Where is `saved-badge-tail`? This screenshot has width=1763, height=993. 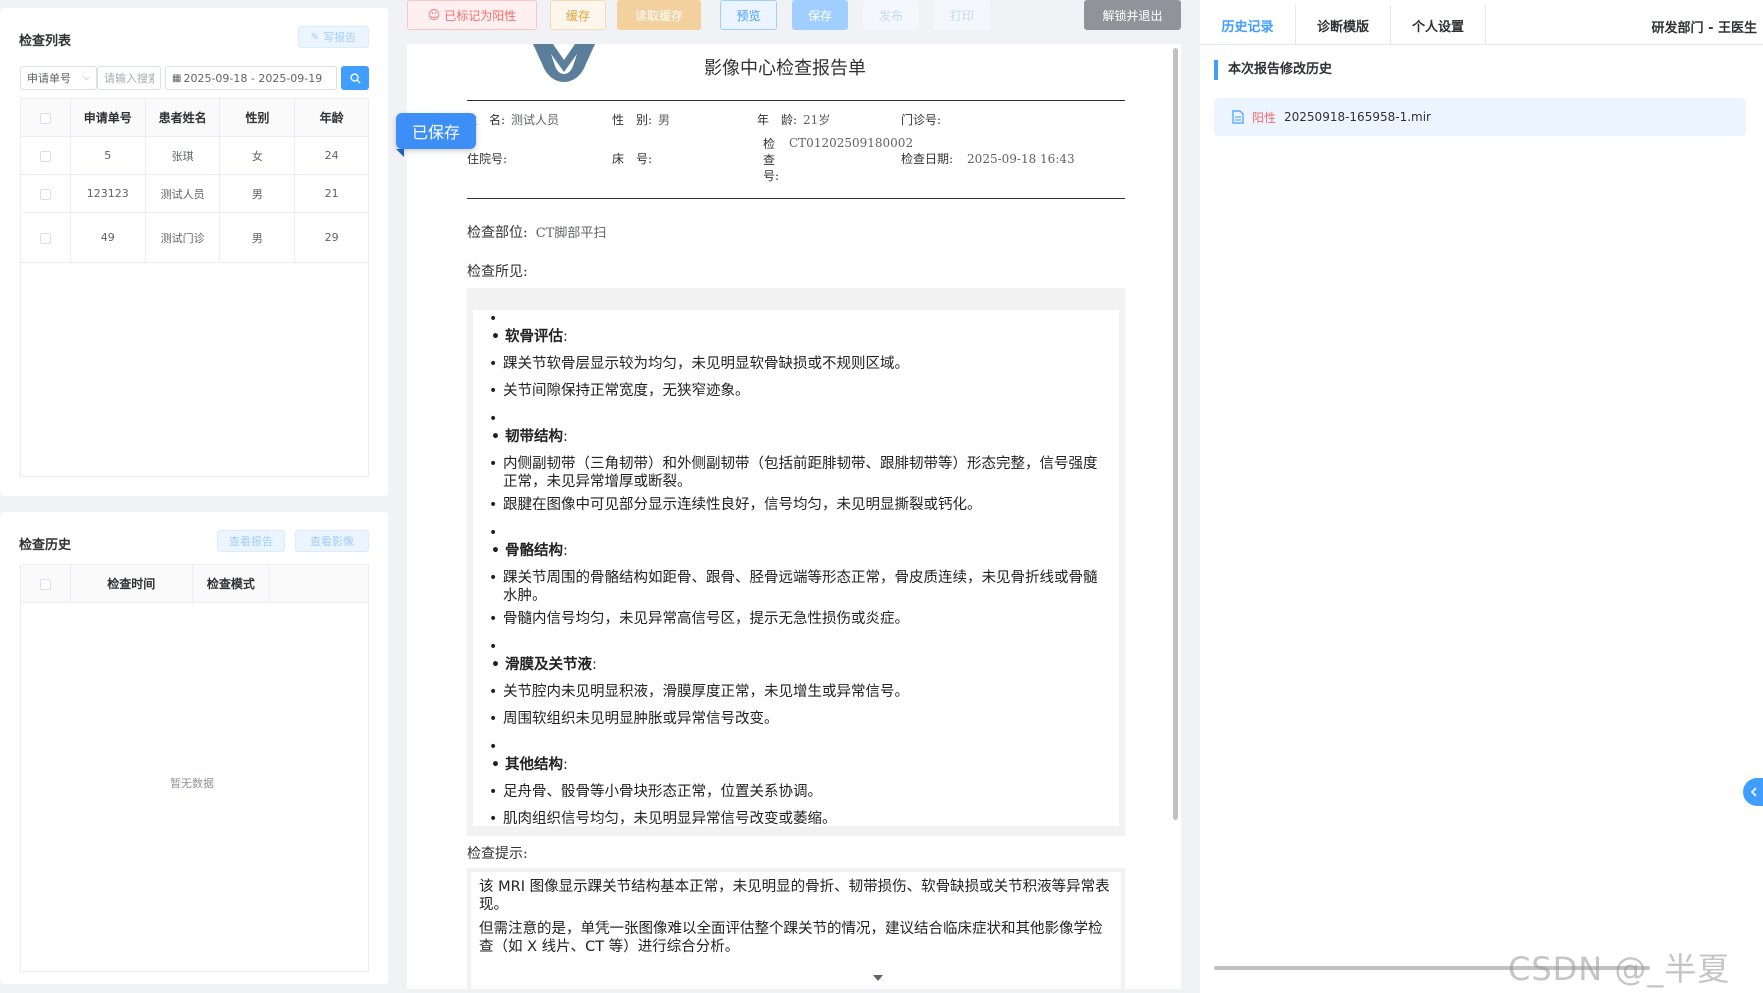
saved-badge-tail is located at coordinates (400, 153).